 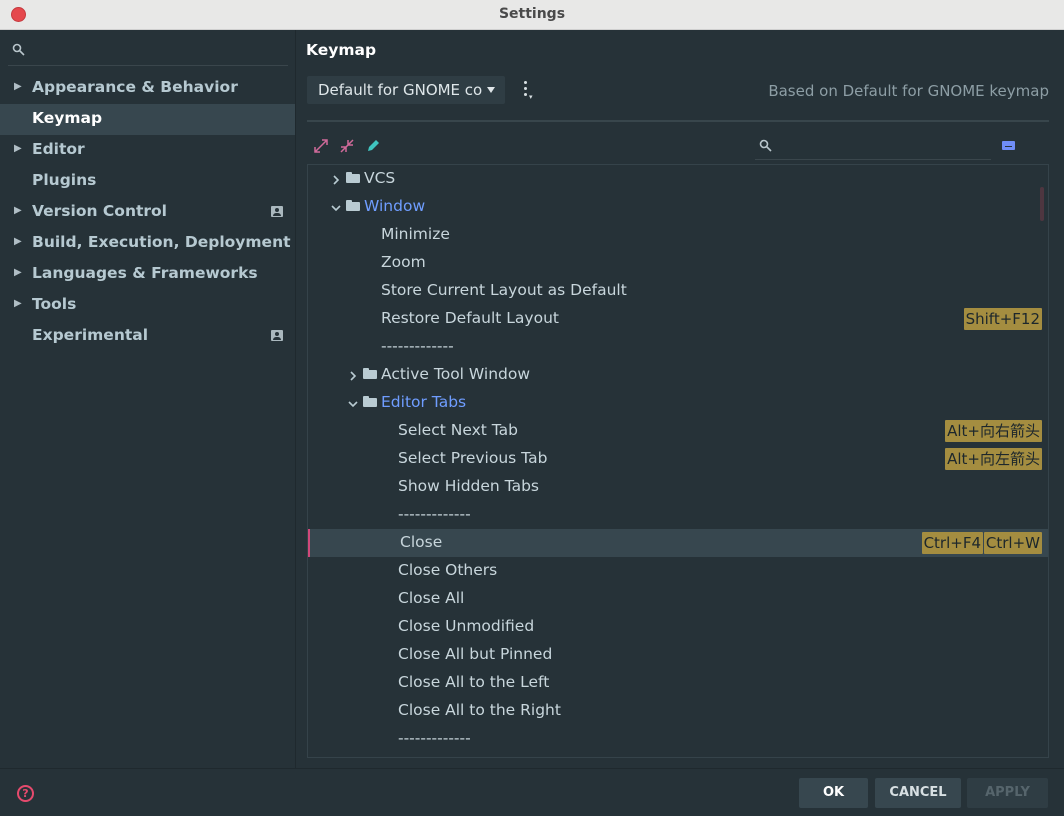 I want to click on divider, so click(x=678, y=121).